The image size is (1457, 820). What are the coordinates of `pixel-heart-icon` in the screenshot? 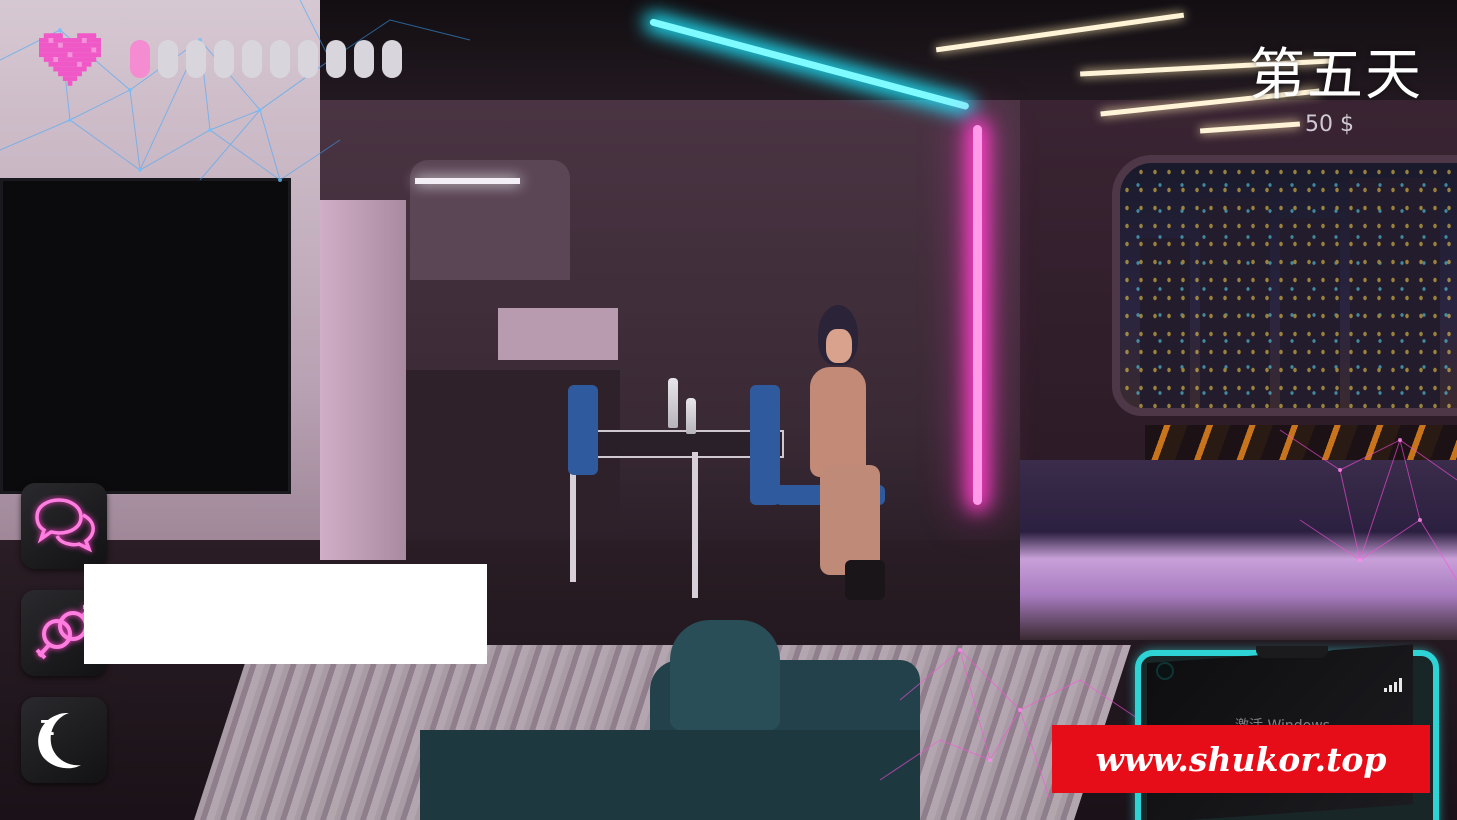 It's located at (70, 59).